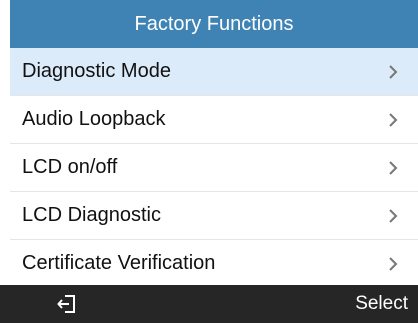 Image resolution: width=418 pixels, height=323 pixels. What do you see at coordinates (214, 72) in the screenshot?
I see `menu-item-diagnostic-mode: Diagnostic Mode` at bounding box center [214, 72].